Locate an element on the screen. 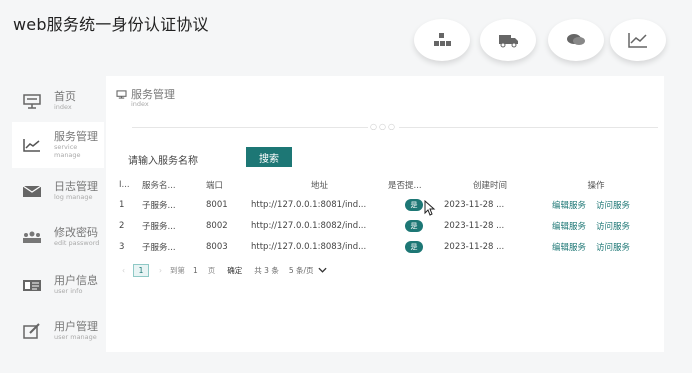 The image size is (692, 373). confirm-button: 确定 is located at coordinates (234, 270).